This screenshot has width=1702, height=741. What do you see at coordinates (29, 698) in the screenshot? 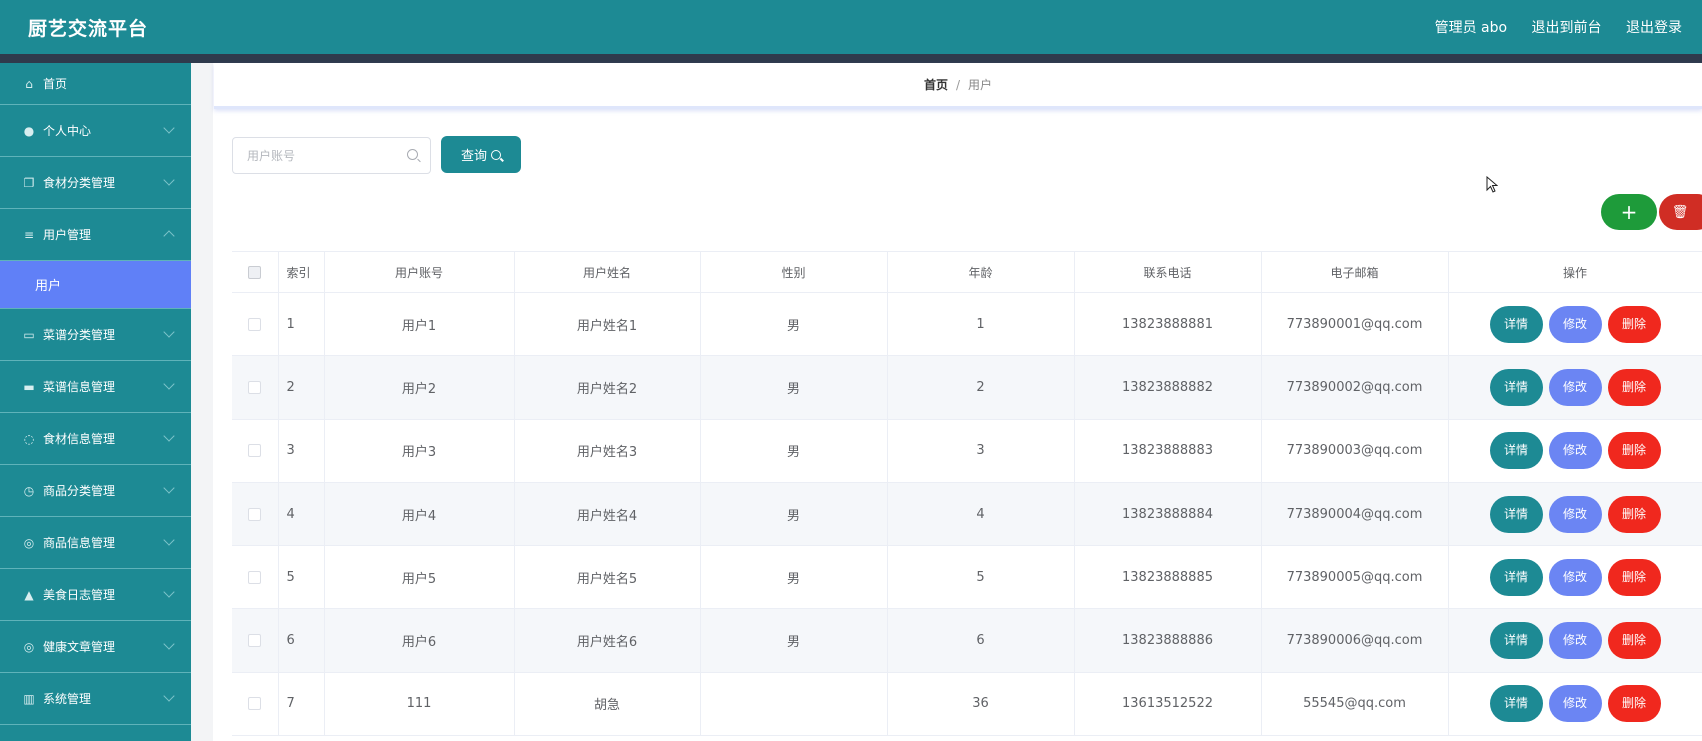
I see `chart-icon: ▥` at bounding box center [29, 698].